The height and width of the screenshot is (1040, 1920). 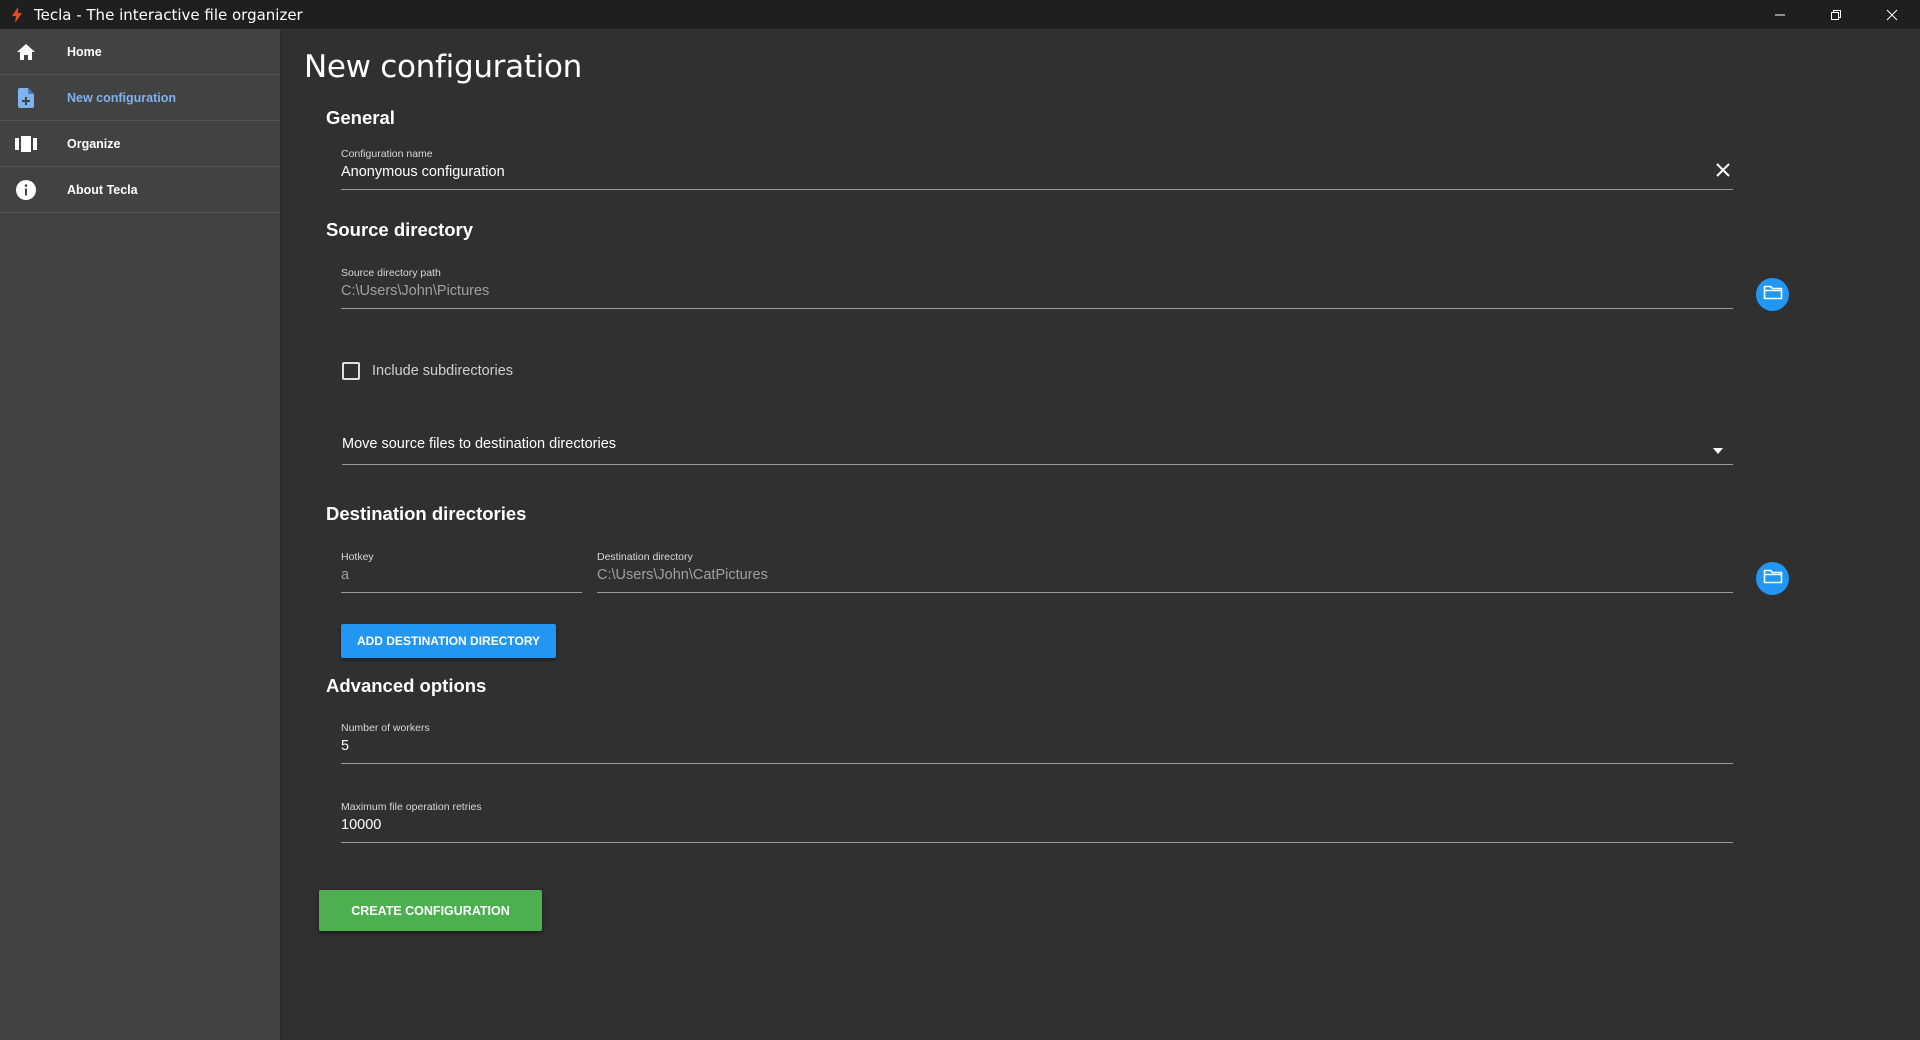 I want to click on window-title: Tecla - The interactive file organizer, so click(x=168, y=14).